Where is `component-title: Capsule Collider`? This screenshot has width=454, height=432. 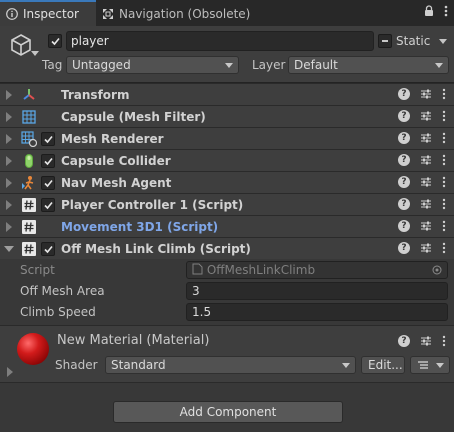 component-title: Capsule Collider is located at coordinates (116, 161).